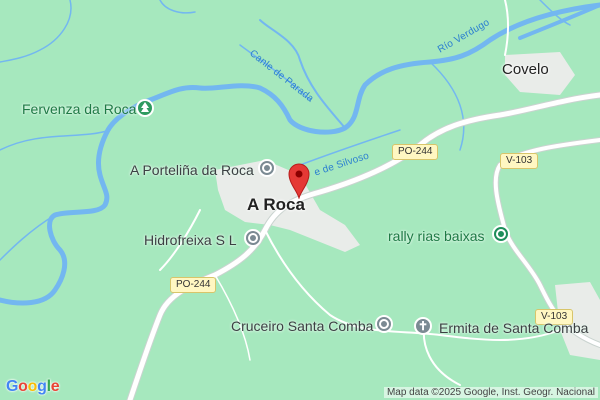  Describe the element at coordinates (525, 69) in the screenshot. I see `place-label-covelo: Covelo` at that location.